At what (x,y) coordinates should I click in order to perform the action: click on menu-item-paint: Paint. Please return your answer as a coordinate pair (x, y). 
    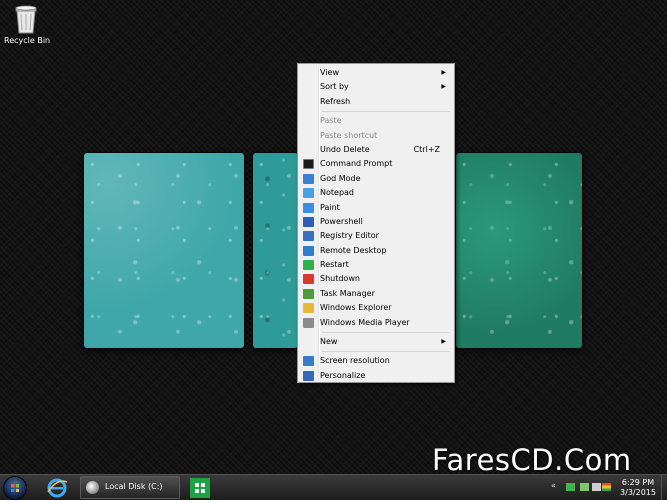
    Looking at the image, I should click on (376, 208).